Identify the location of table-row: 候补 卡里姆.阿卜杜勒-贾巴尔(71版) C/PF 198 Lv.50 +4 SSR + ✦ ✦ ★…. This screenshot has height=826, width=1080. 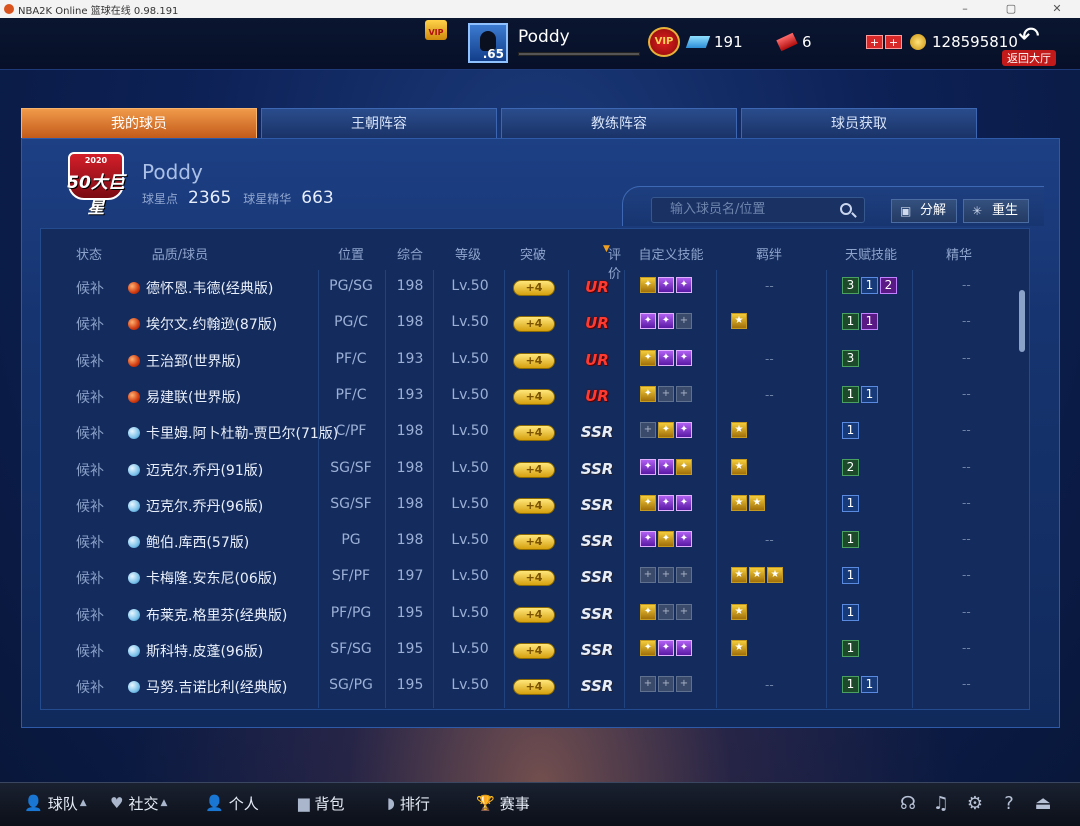
(528, 432).